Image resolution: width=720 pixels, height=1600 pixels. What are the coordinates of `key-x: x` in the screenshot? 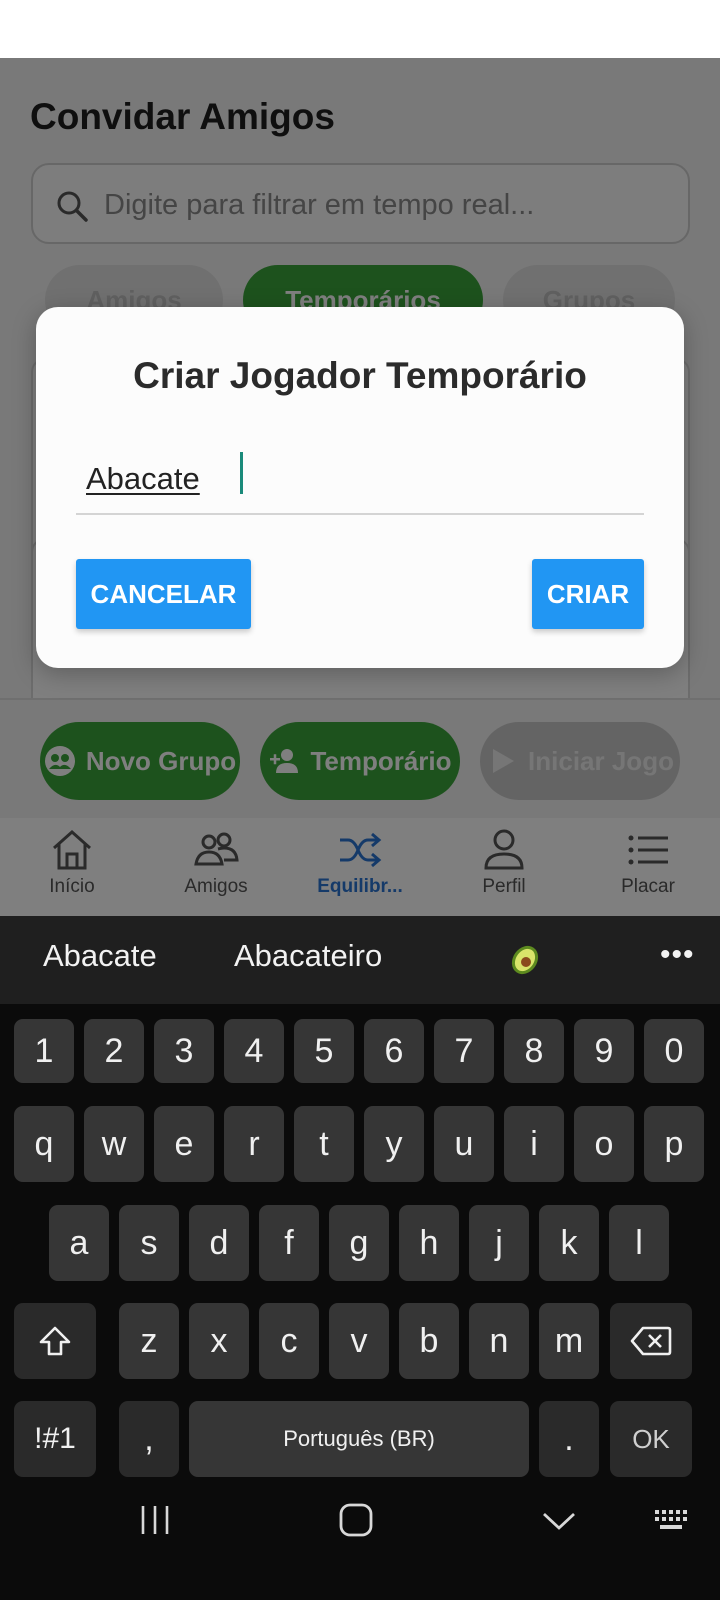 It's located at (219, 1341).